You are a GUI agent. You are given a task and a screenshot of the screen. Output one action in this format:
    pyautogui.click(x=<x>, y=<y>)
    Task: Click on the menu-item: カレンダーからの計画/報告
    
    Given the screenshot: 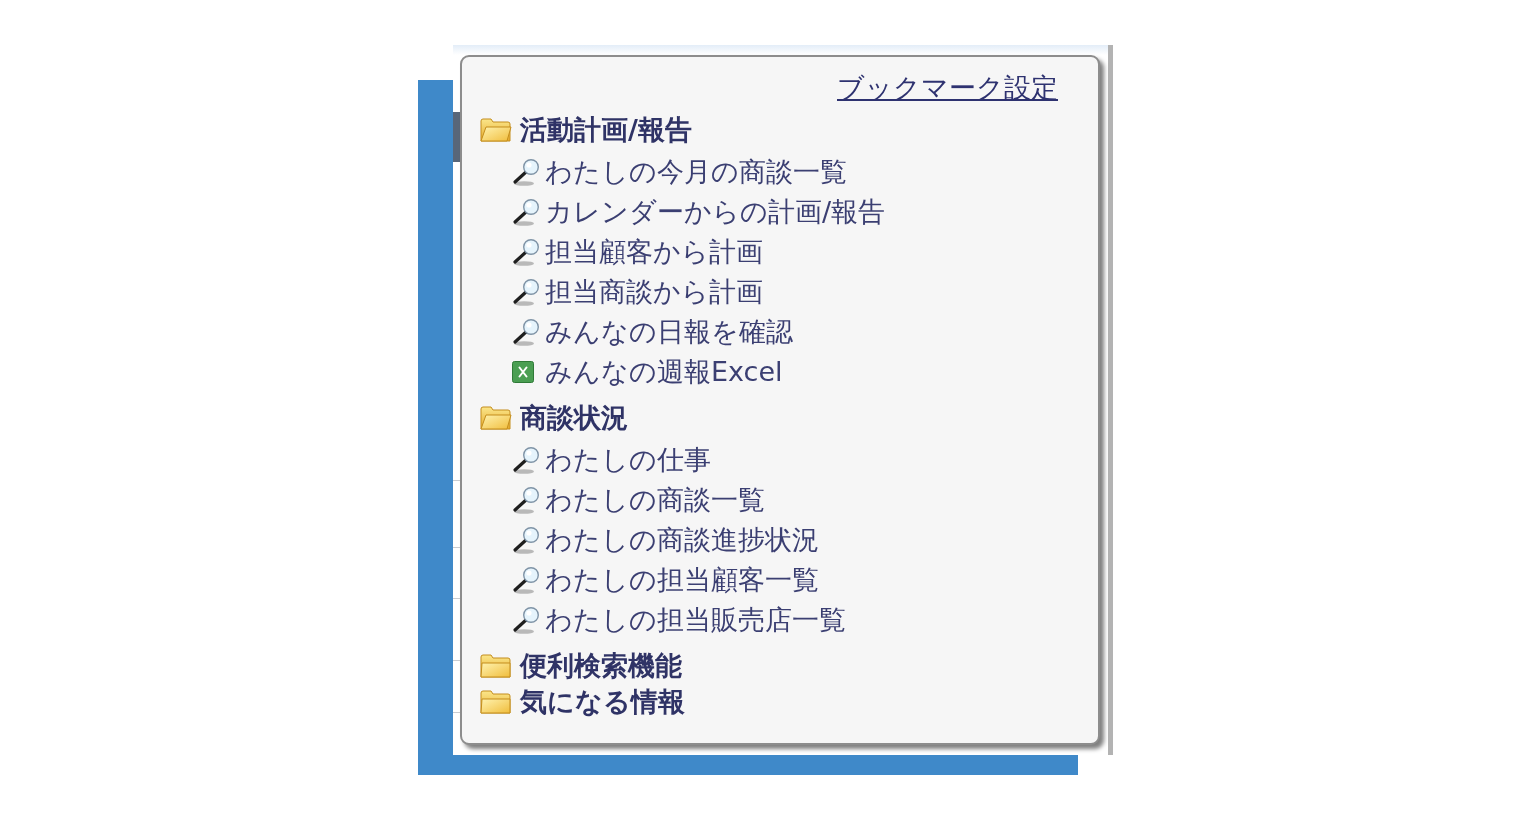 What is the action you would take?
    pyautogui.click(x=699, y=212)
    